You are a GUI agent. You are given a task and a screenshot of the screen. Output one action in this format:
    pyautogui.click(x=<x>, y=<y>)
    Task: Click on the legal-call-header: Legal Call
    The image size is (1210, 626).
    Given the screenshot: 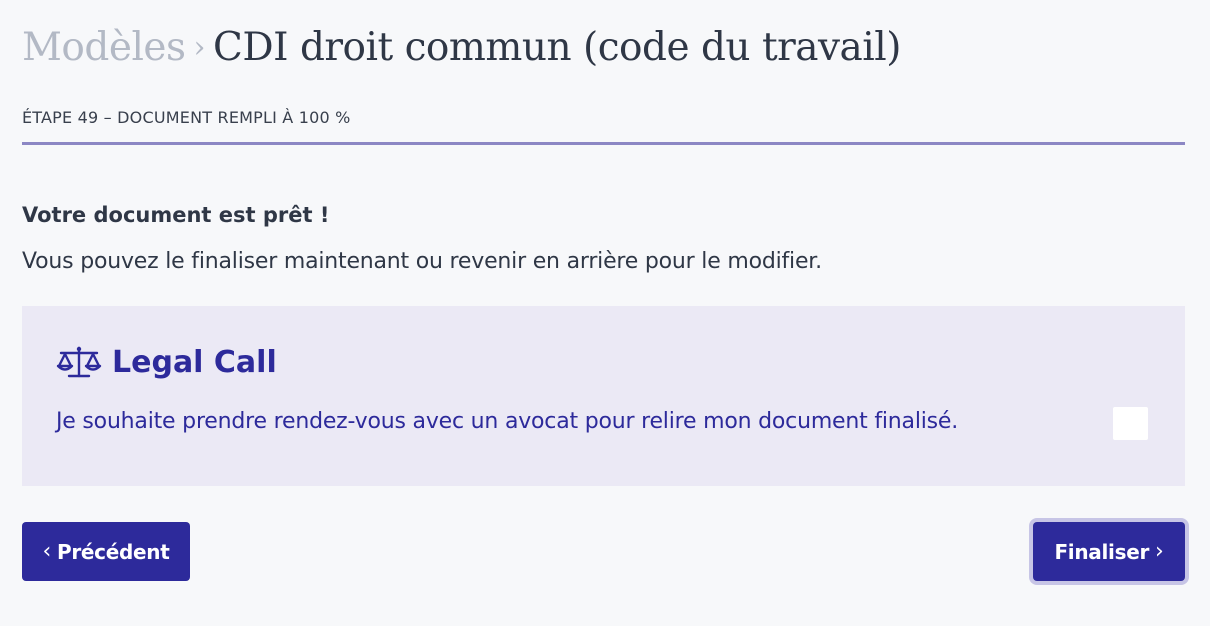 What is the action you would take?
    pyautogui.click(x=166, y=362)
    